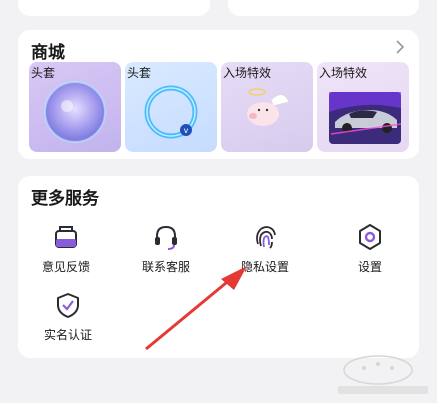 The image size is (437, 403). What do you see at coordinates (48, 53) in the screenshot?
I see `shop-title: 商城` at bounding box center [48, 53].